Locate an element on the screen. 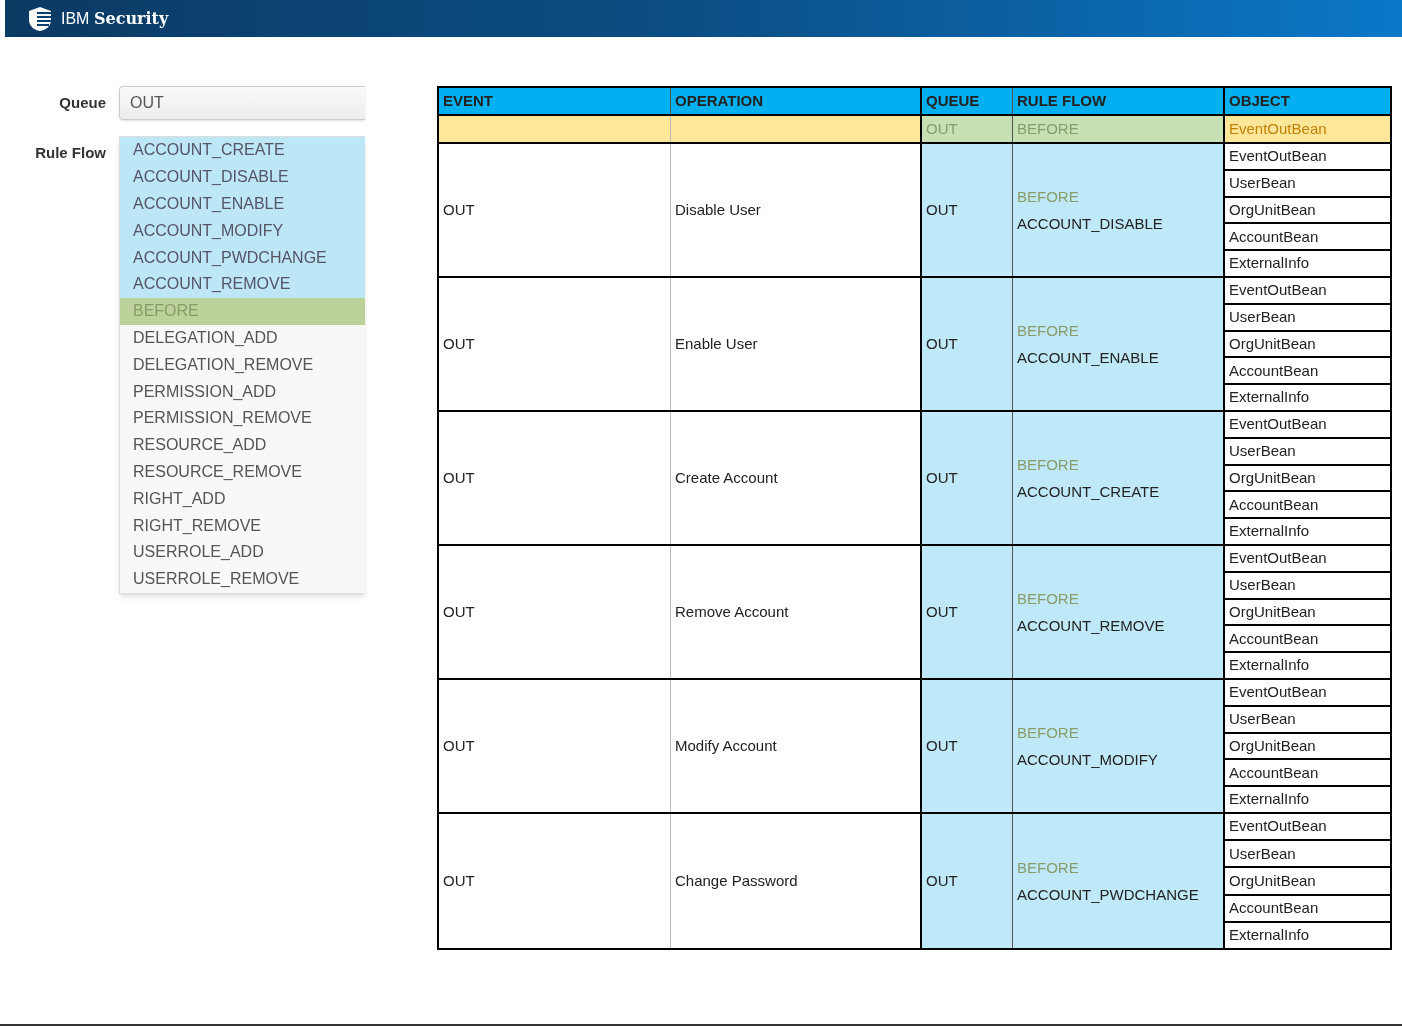  rule-flow-option: DELEGATION_REMOVE is located at coordinates (242, 365).